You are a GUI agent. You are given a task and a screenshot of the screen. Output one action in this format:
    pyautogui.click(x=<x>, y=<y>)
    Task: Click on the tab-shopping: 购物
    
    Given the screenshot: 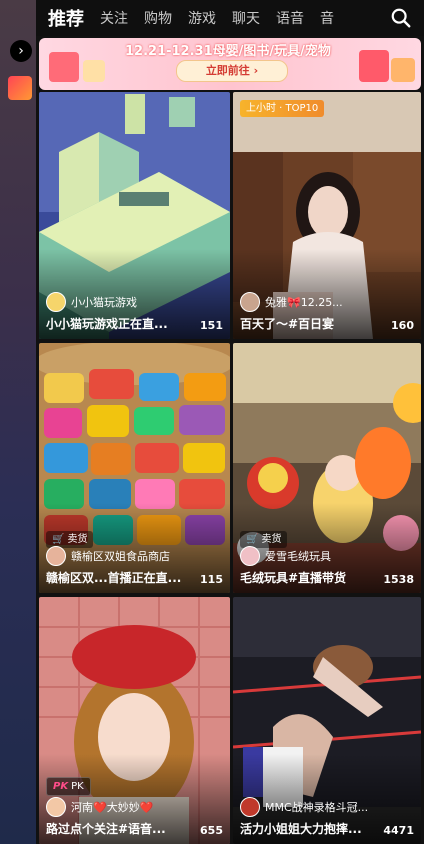 What is the action you would take?
    pyautogui.click(x=158, y=18)
    